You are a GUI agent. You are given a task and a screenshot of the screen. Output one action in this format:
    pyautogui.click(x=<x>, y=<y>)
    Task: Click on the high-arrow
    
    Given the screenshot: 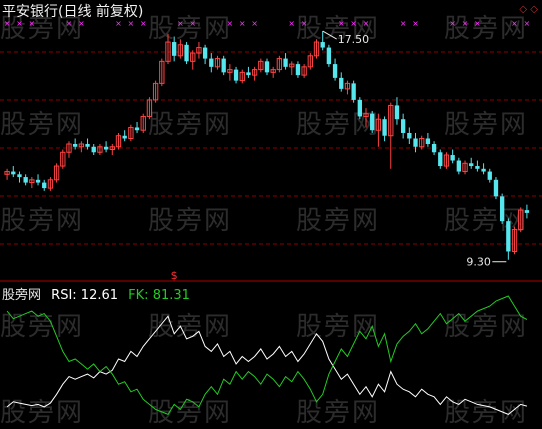 What is the action you would take?
    pyautogui.click(x=329, y=35)
    